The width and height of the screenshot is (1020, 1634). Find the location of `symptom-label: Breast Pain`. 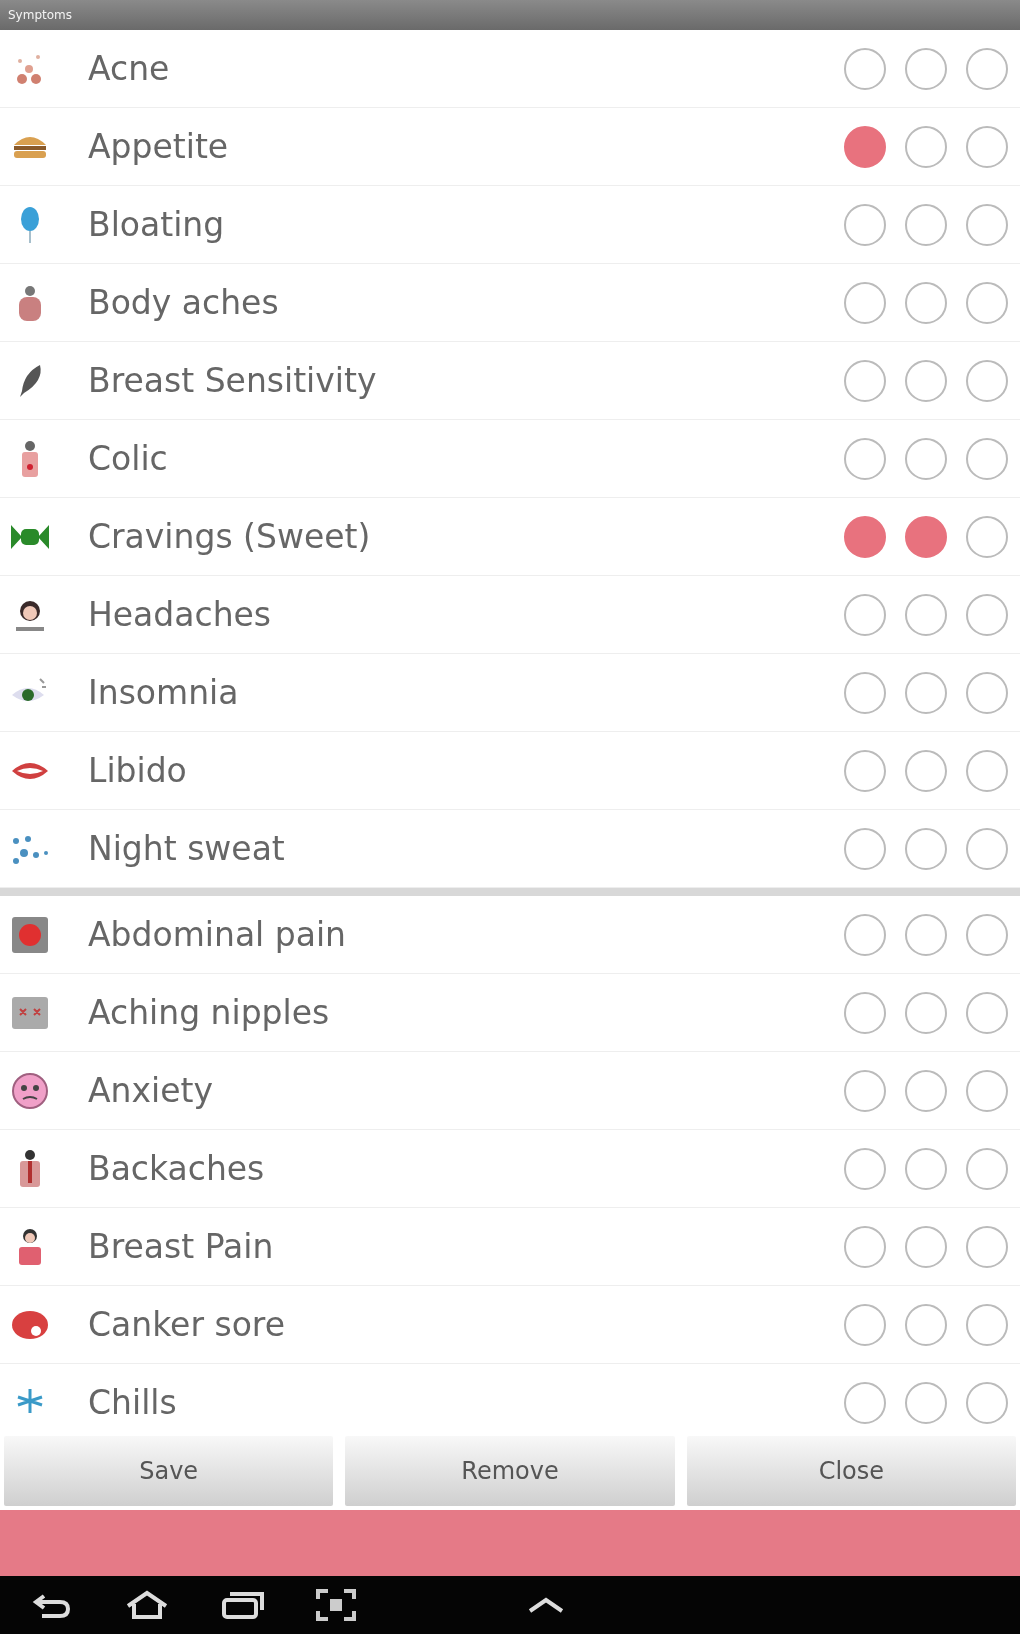

symptom-label: Breast Pain is located at coordinates (181, 1246).